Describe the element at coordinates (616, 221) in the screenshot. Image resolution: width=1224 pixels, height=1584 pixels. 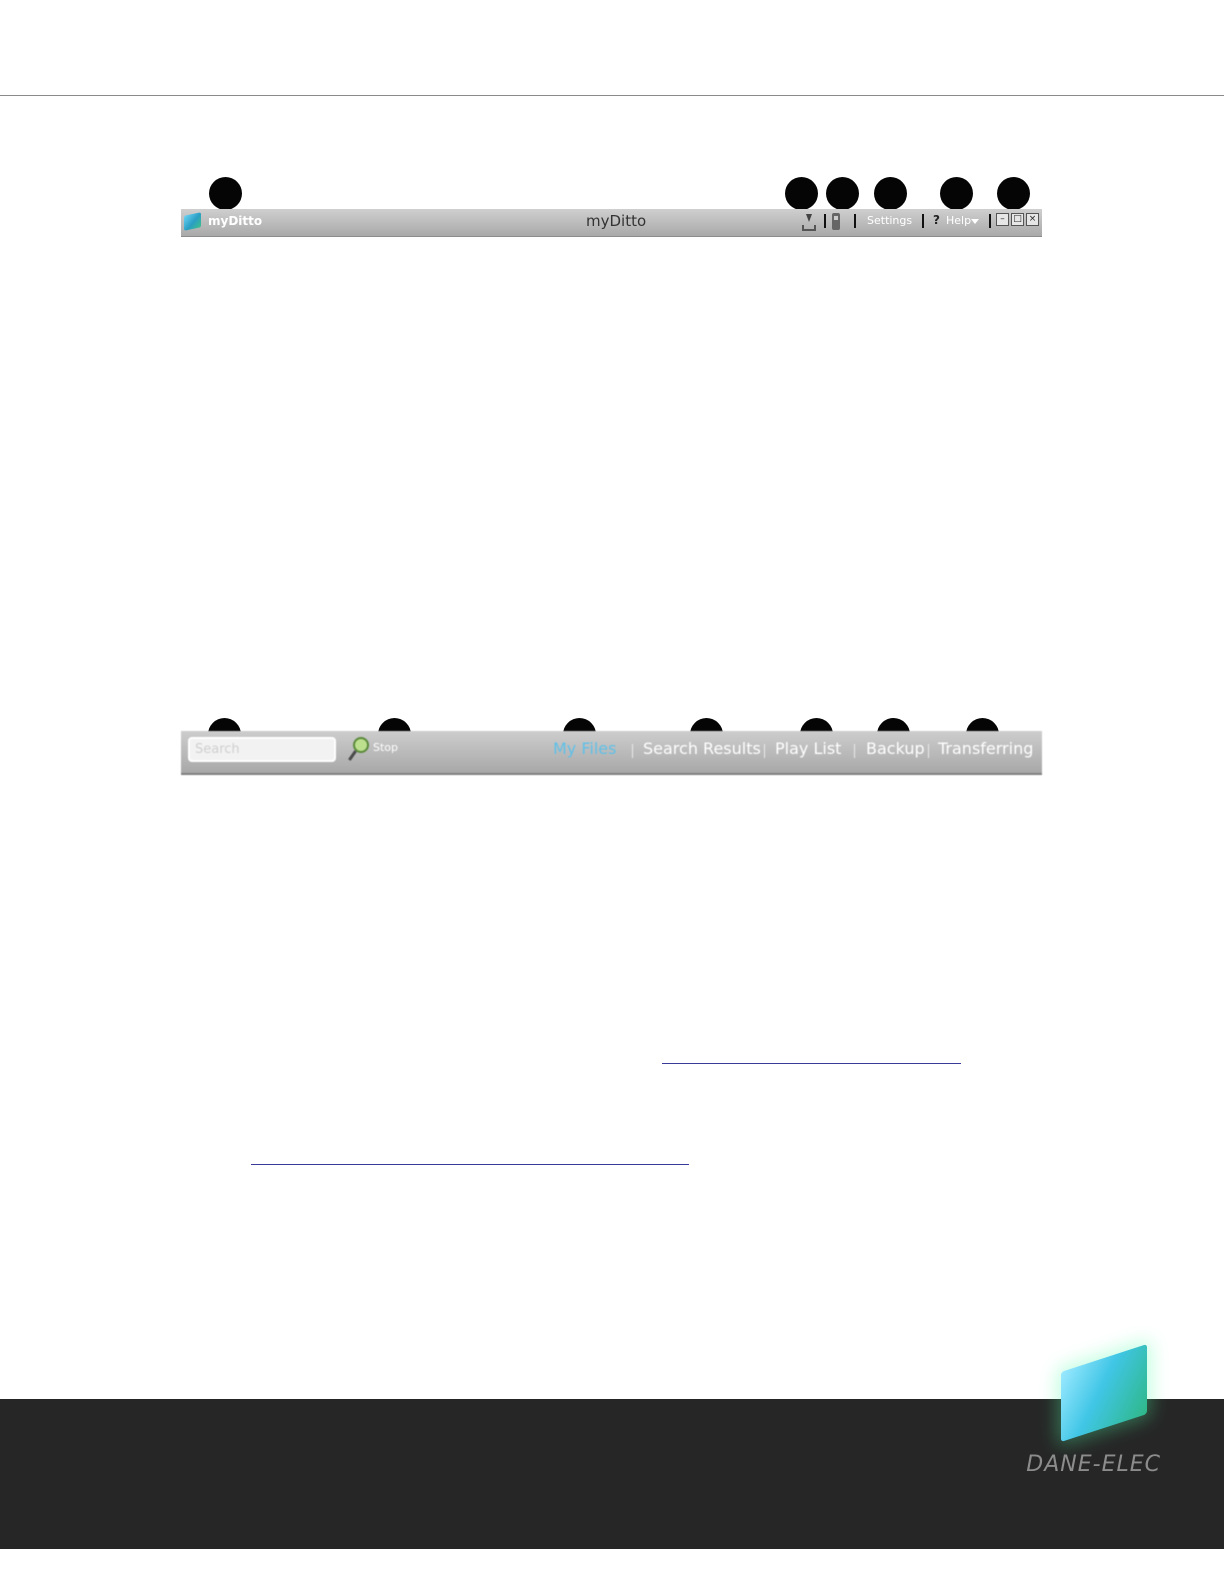
I see `window-title: myDitto` at that location.